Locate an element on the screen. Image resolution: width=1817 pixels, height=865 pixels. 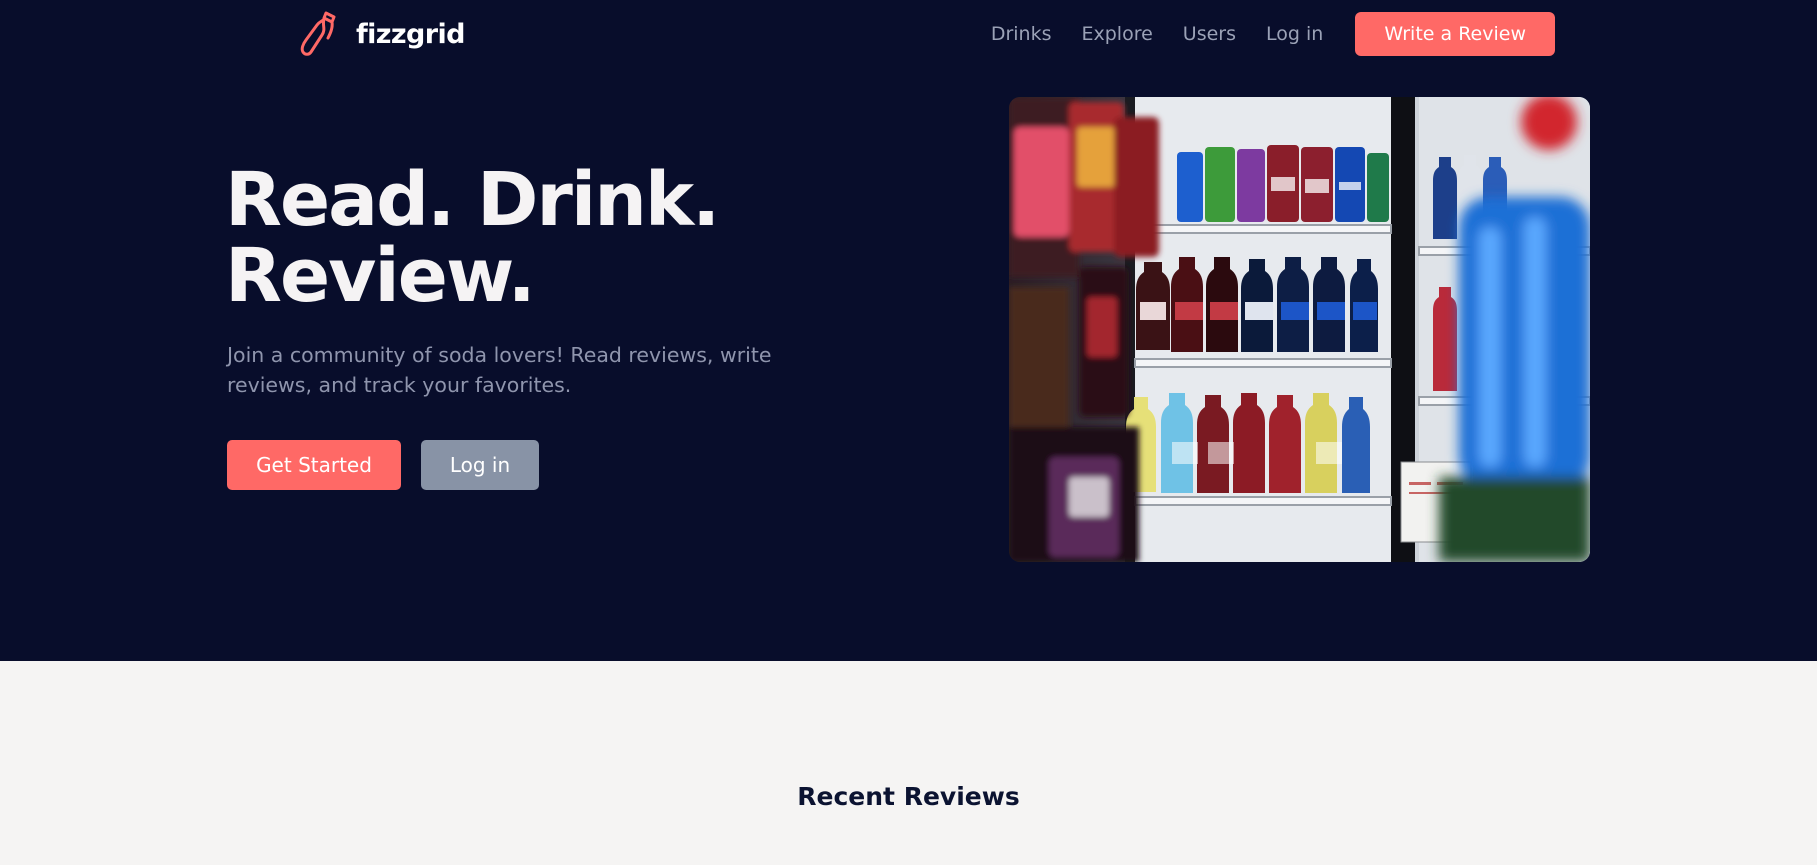
hero-log-in-button: Log in is located at coordinates (480, 465).